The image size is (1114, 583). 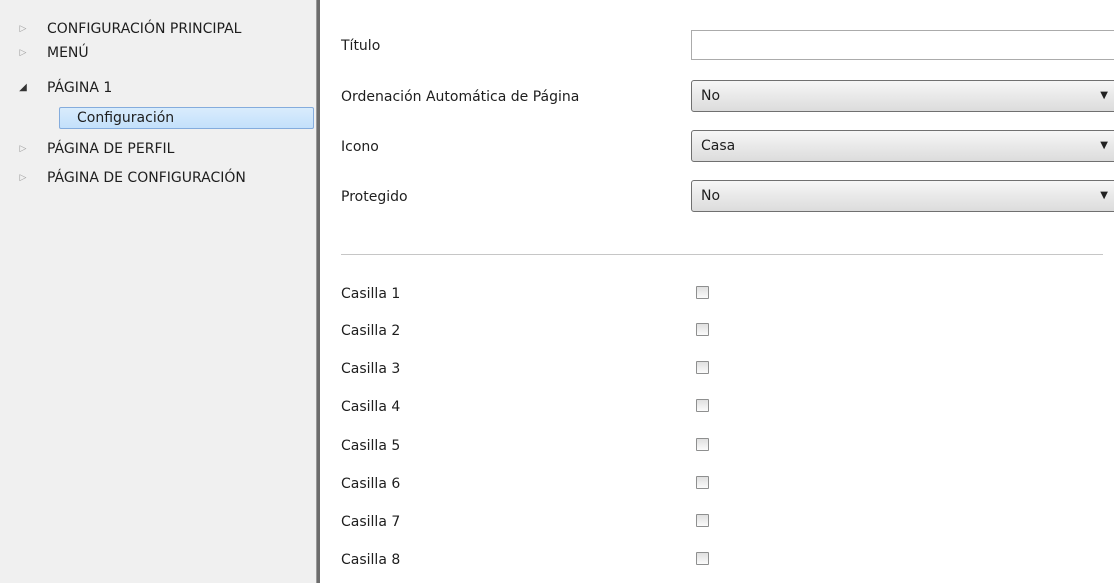 What do you see at coordinates (80, 88) in the screenshot?
I see `tree-item-label: PÁGINA 1` at bounding box center [80, 88].